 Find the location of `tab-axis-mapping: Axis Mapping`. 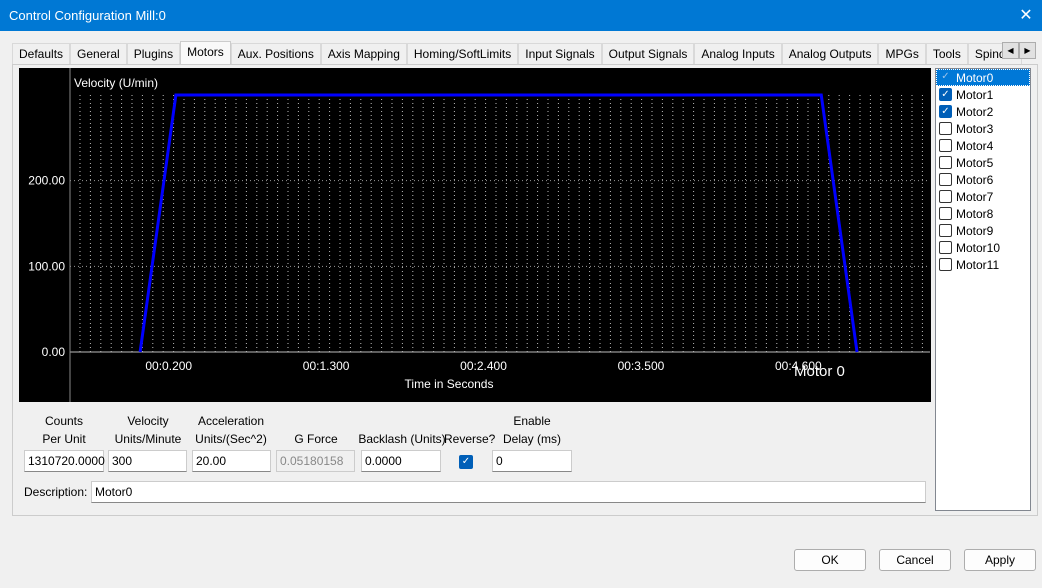

tab-axis-mapping: Axis Mapping is located at coordinates (363, 53).